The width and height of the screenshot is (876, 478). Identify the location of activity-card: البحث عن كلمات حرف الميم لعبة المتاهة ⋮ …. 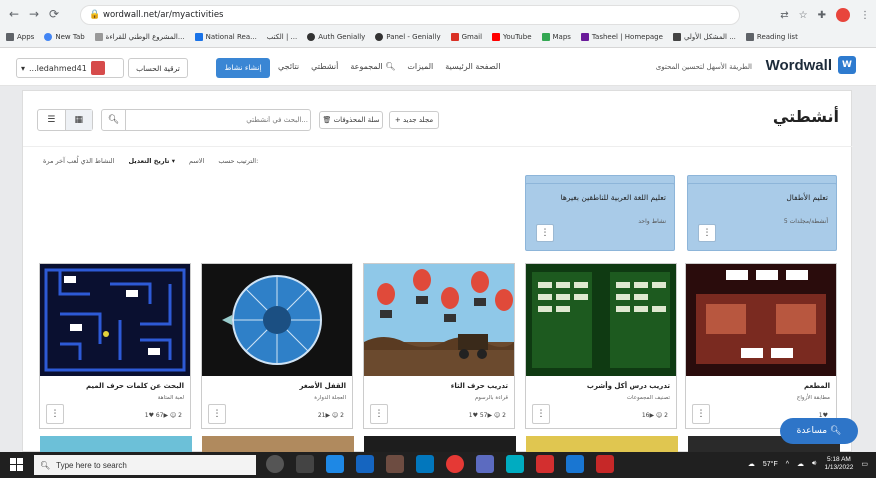
(115, 346).